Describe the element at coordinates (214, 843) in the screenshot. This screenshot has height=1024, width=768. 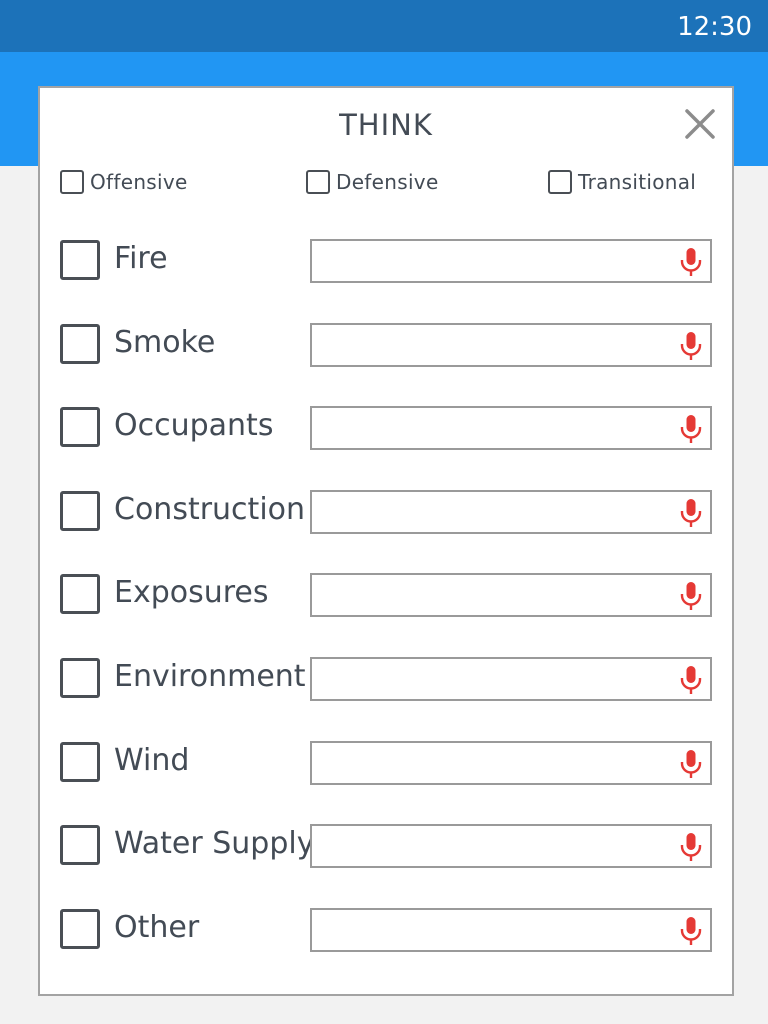
I see `water-supply-label: Water Supply` at that location.